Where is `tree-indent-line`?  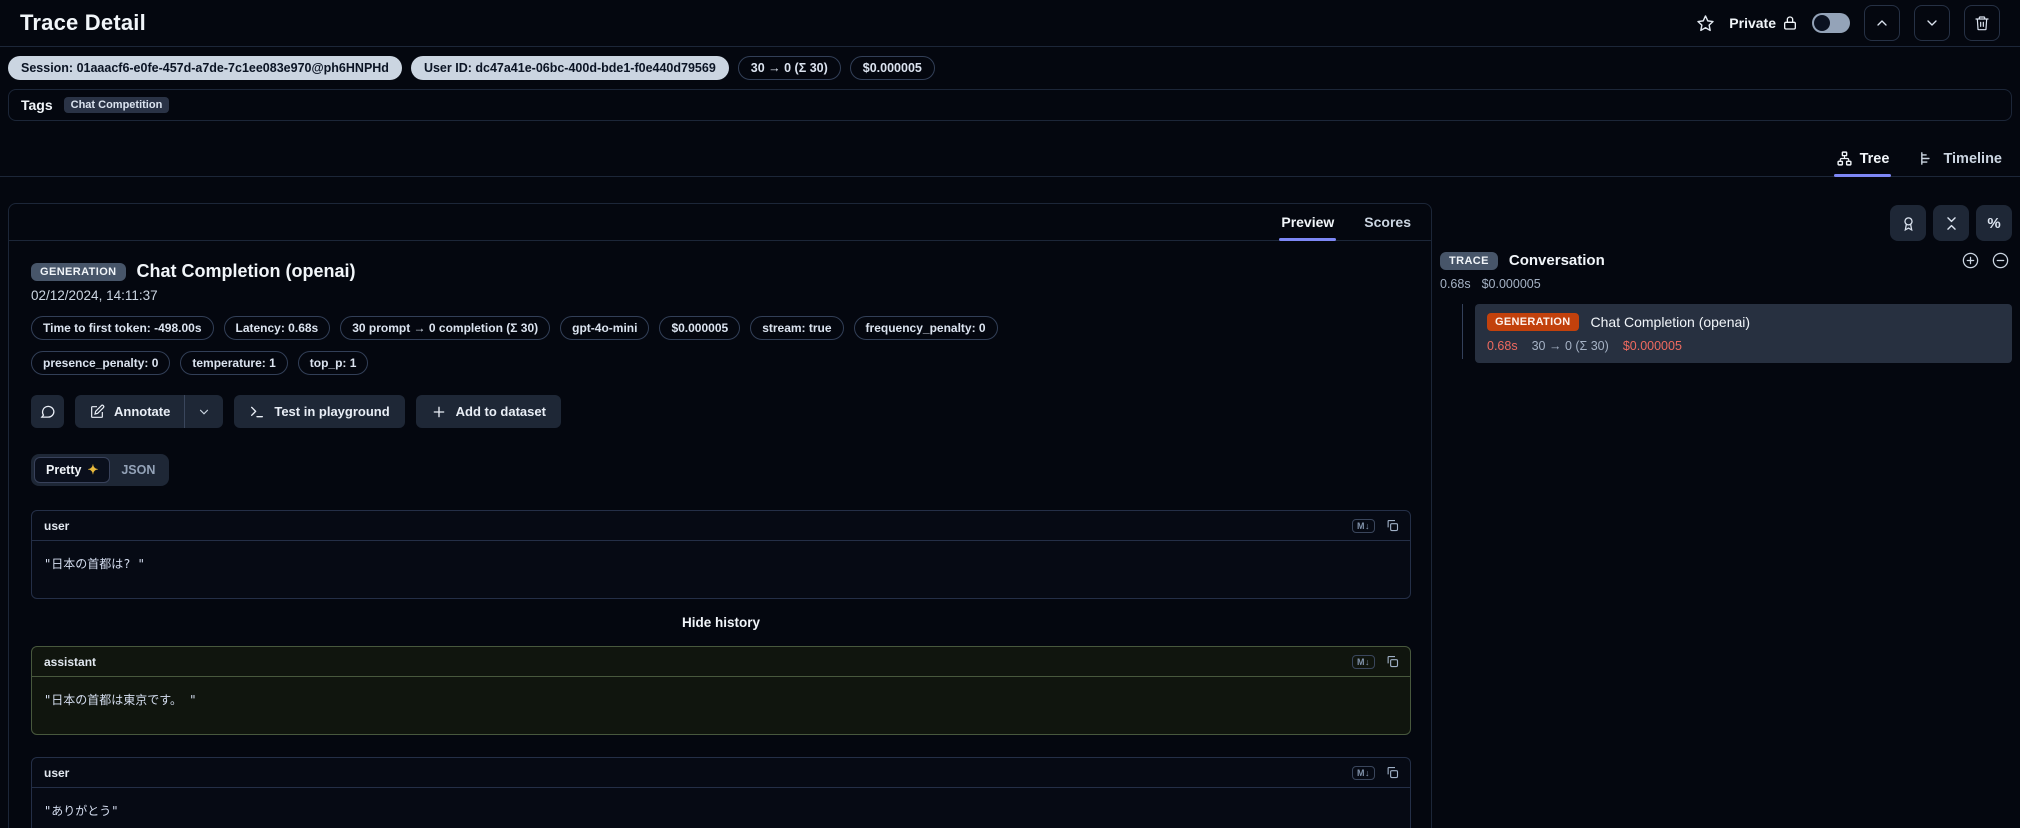 tree-indent-line is located at coordinates (1451, 331).